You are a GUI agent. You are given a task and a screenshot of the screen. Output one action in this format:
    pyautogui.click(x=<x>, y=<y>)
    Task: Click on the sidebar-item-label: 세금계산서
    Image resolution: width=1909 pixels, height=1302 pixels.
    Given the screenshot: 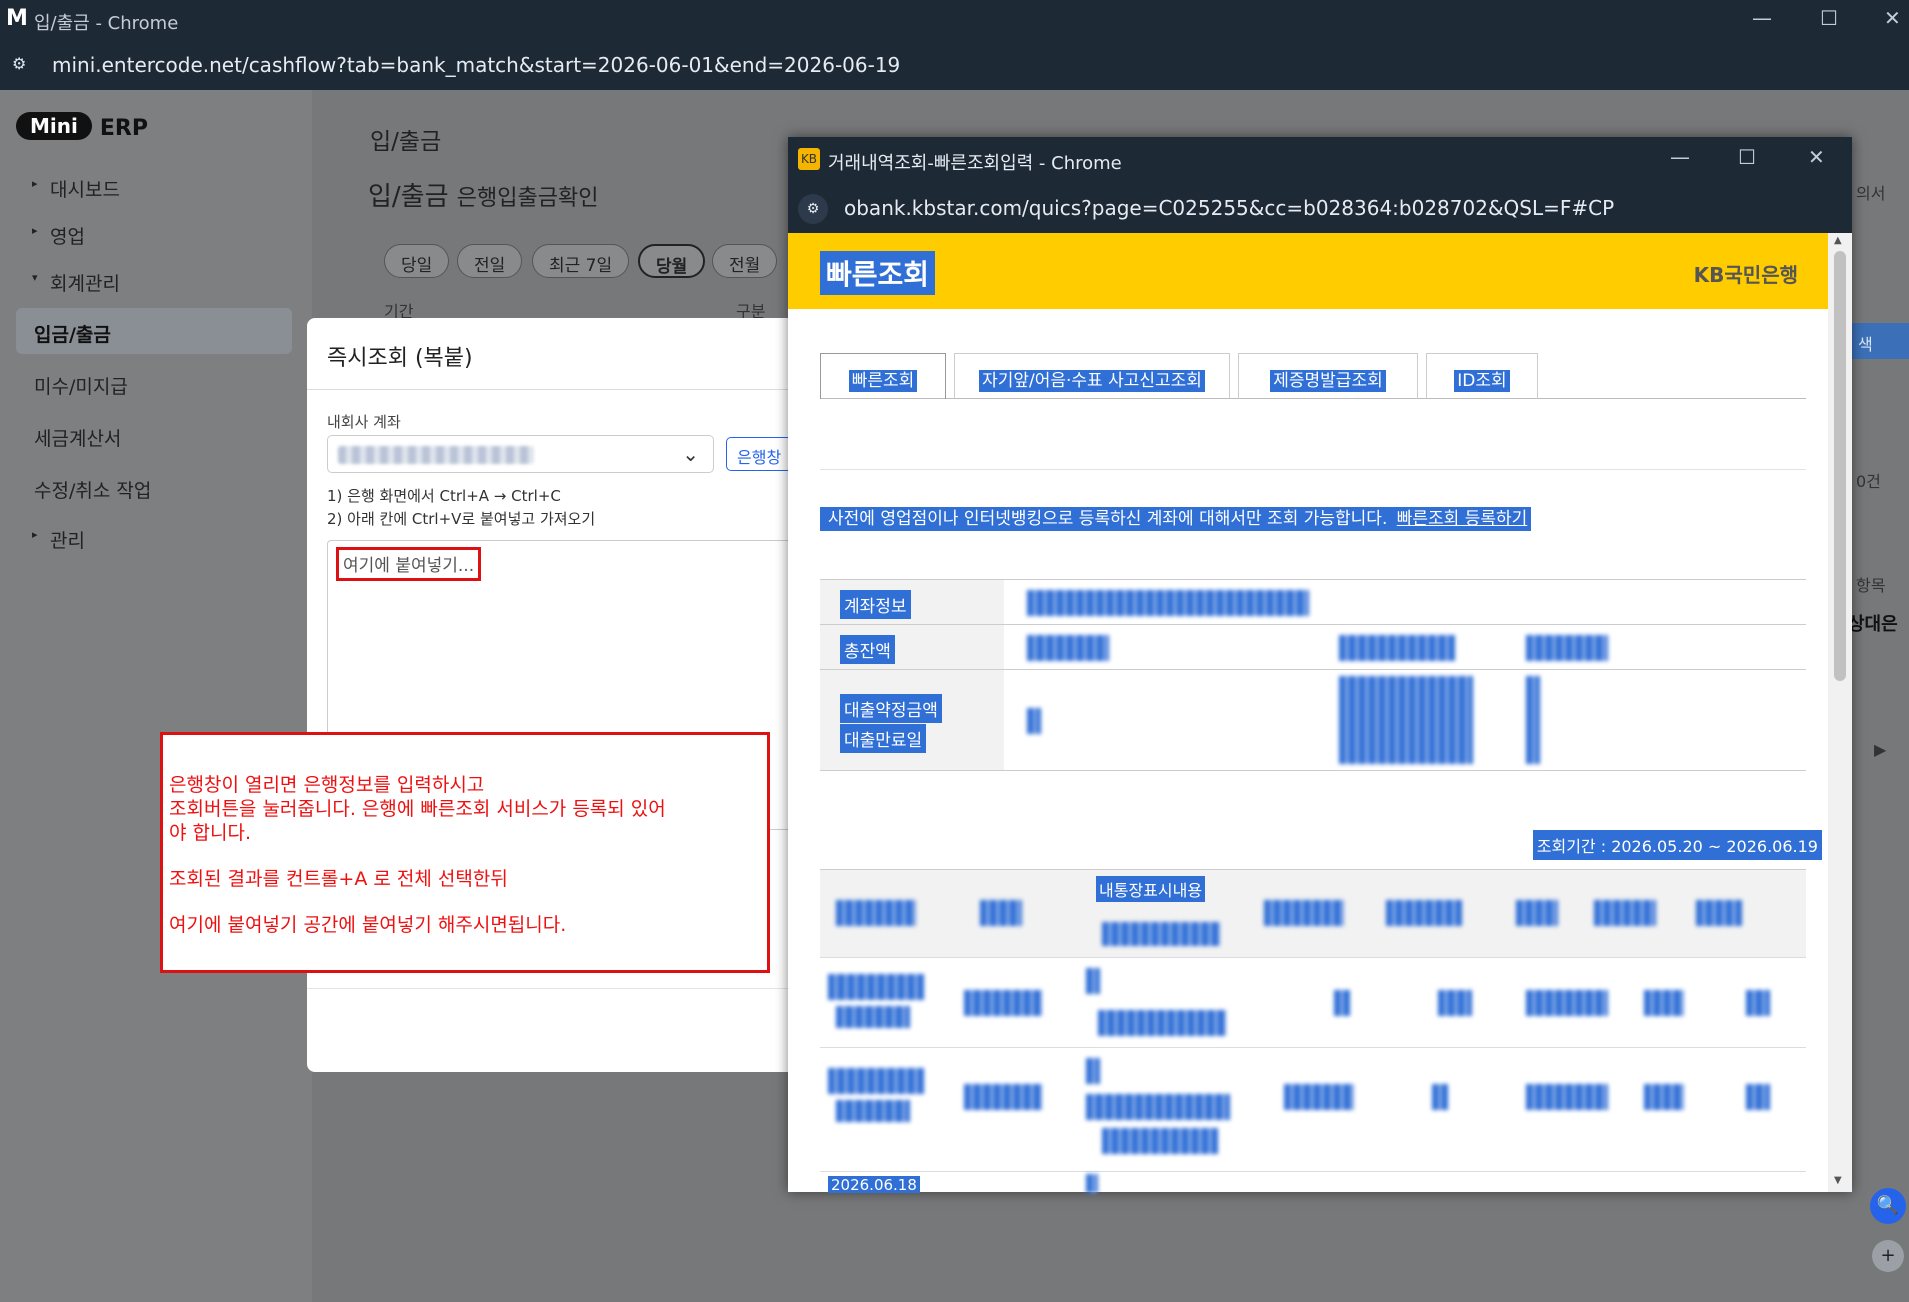 What is the action you would take?
    pyautogui.click(x=78, y=439)
    